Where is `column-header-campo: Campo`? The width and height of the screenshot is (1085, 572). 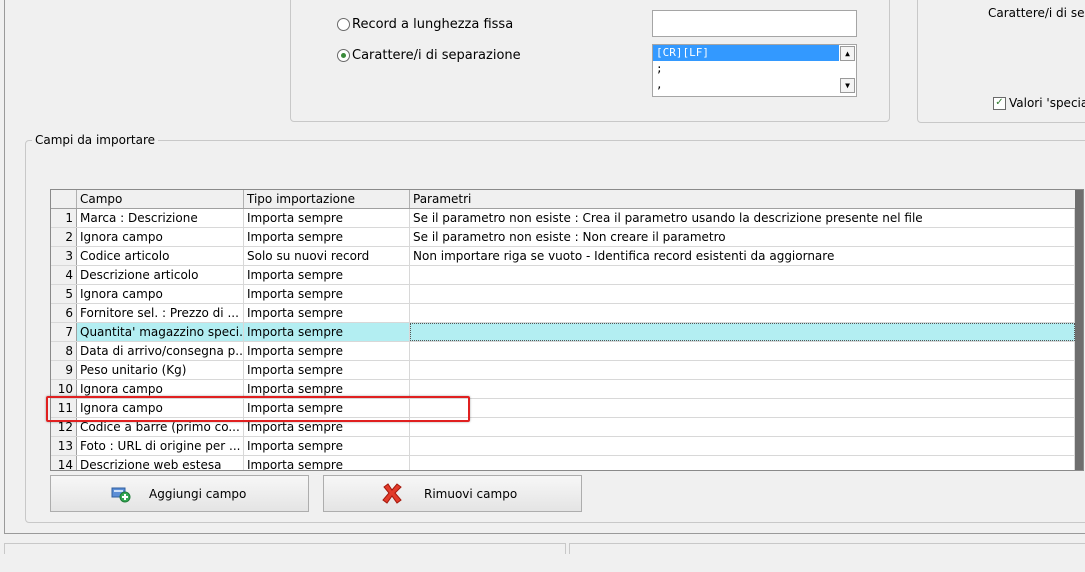
column-header-campo: Campo is located at coordinates (160, 199).